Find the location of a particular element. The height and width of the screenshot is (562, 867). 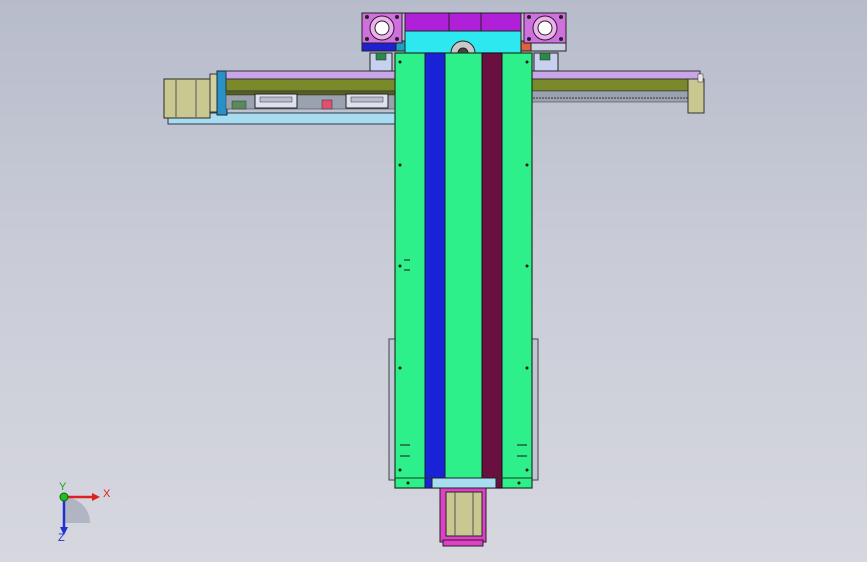

vertical-column-assembly is located at coordinates (463, 270).